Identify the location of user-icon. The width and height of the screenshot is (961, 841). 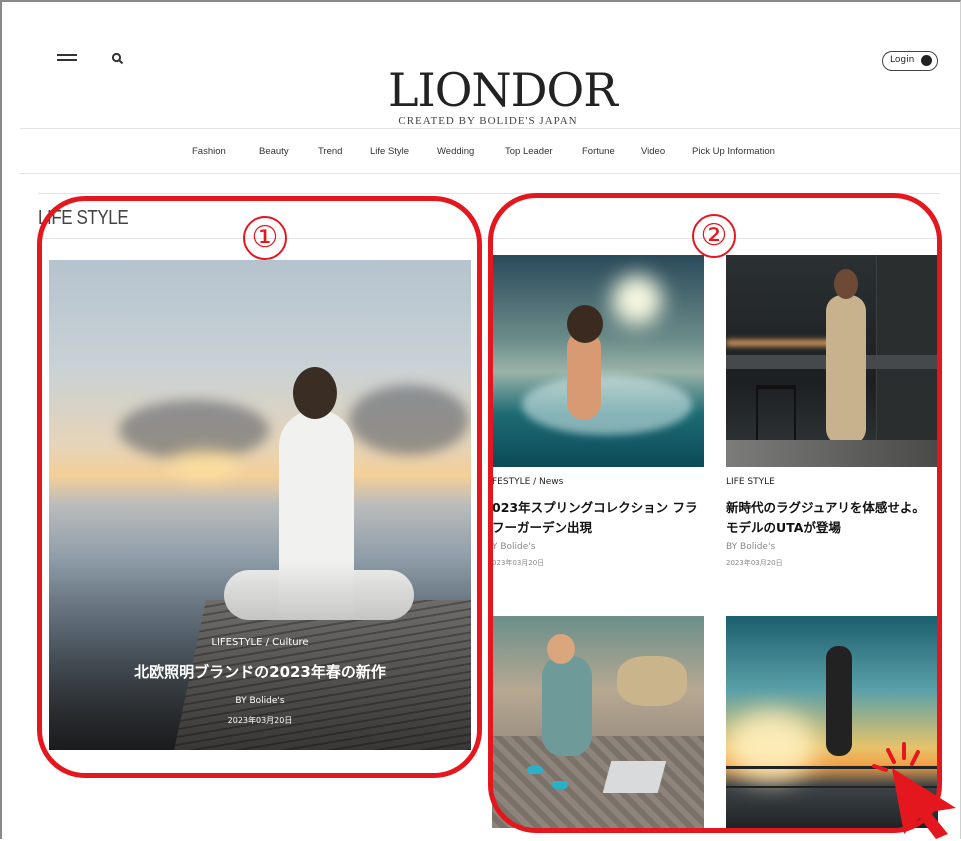
(926, 60).